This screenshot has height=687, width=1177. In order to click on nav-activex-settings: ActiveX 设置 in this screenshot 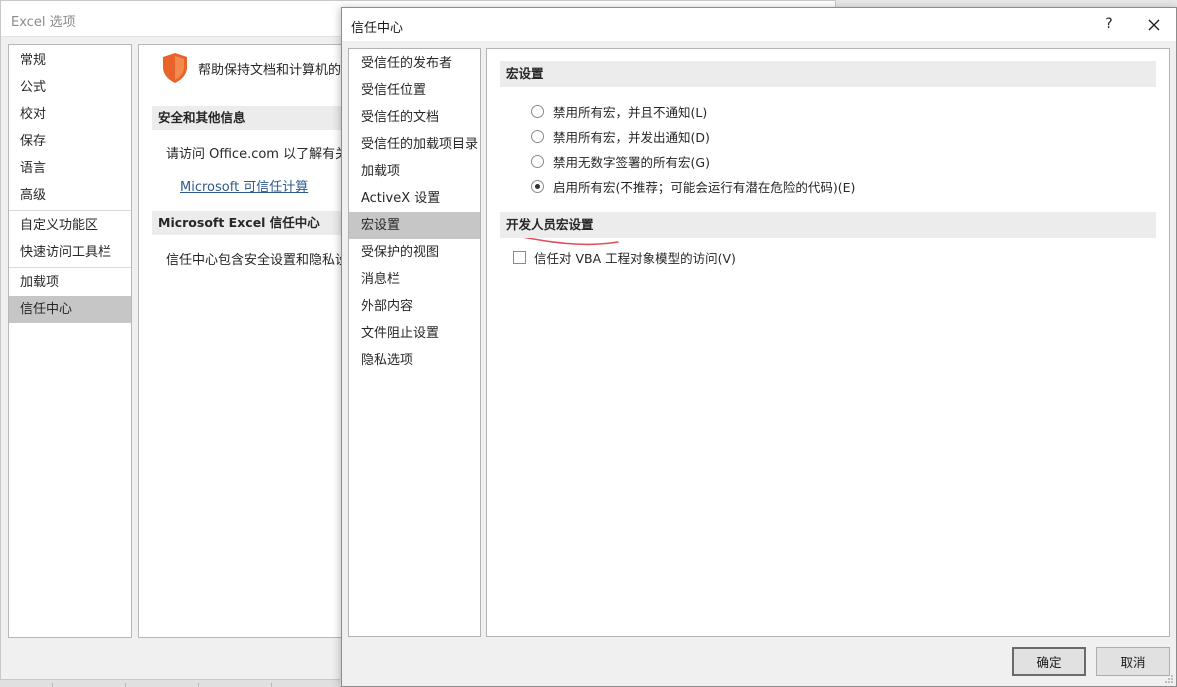, I will do `click(414, 198)`.